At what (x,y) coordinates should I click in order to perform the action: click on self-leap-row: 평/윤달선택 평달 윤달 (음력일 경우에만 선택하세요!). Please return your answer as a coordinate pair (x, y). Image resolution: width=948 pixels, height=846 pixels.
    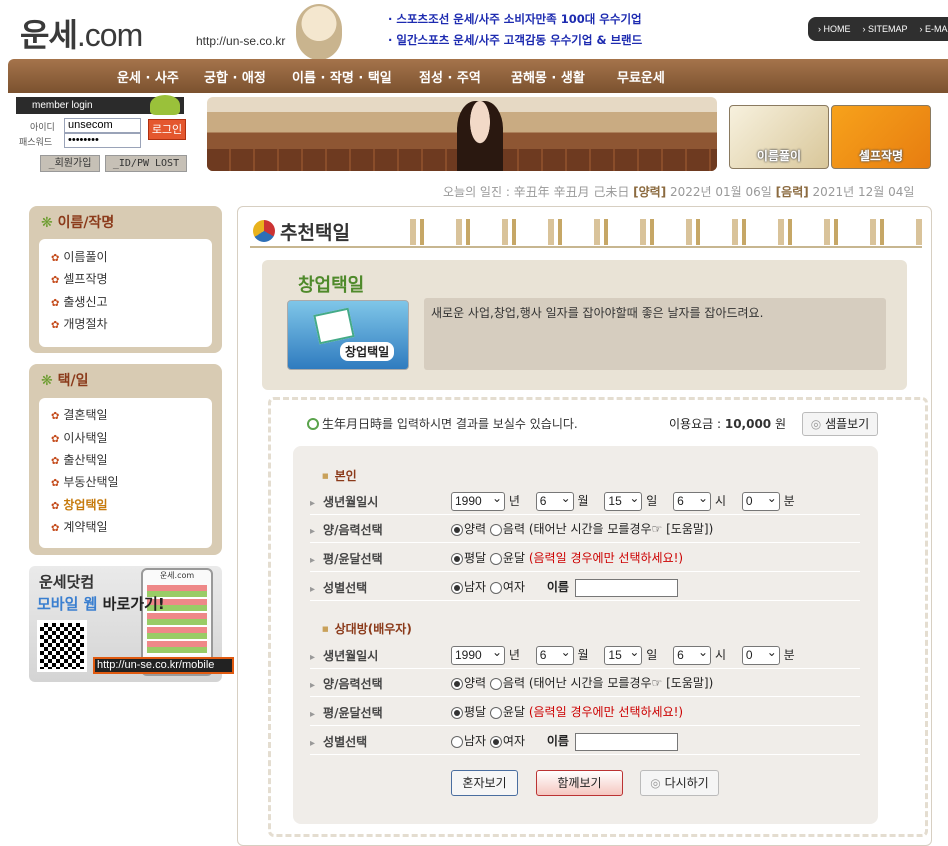
    Looking at the image, I should click on (585, 558).